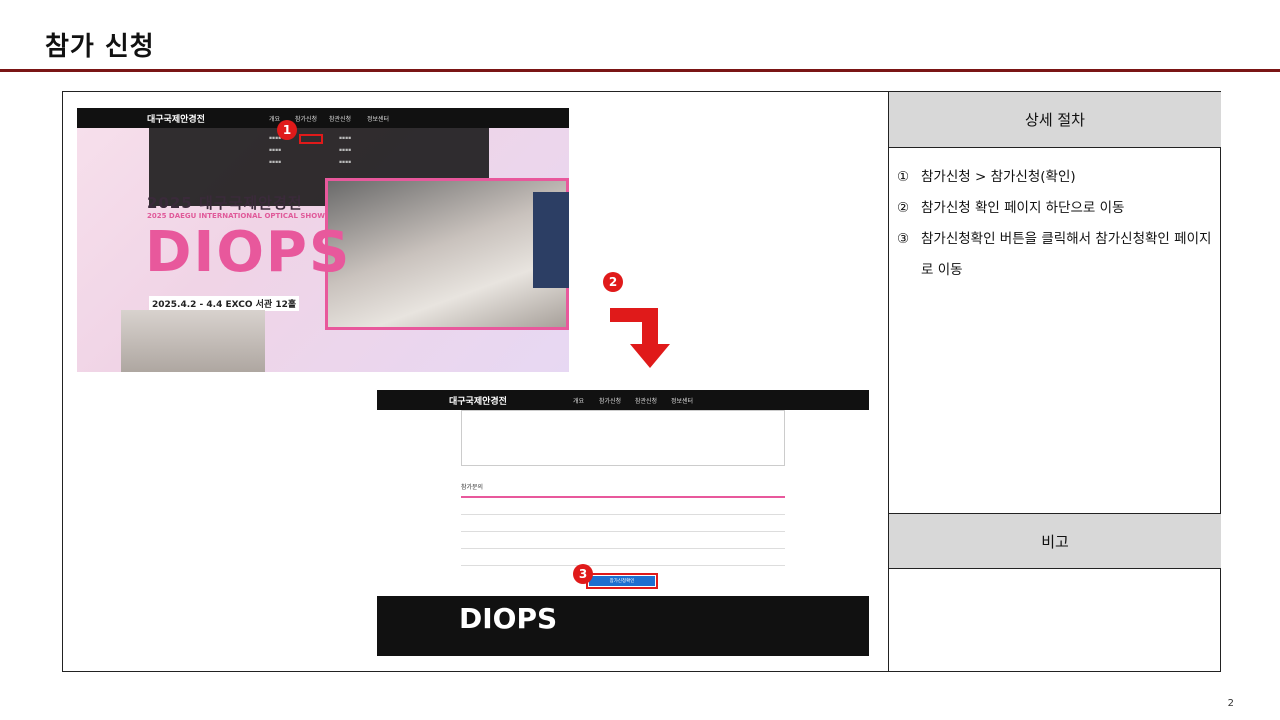  I want to click on list-item: ① 참가신청 > 참가신청(확인), so click(1055, 177).